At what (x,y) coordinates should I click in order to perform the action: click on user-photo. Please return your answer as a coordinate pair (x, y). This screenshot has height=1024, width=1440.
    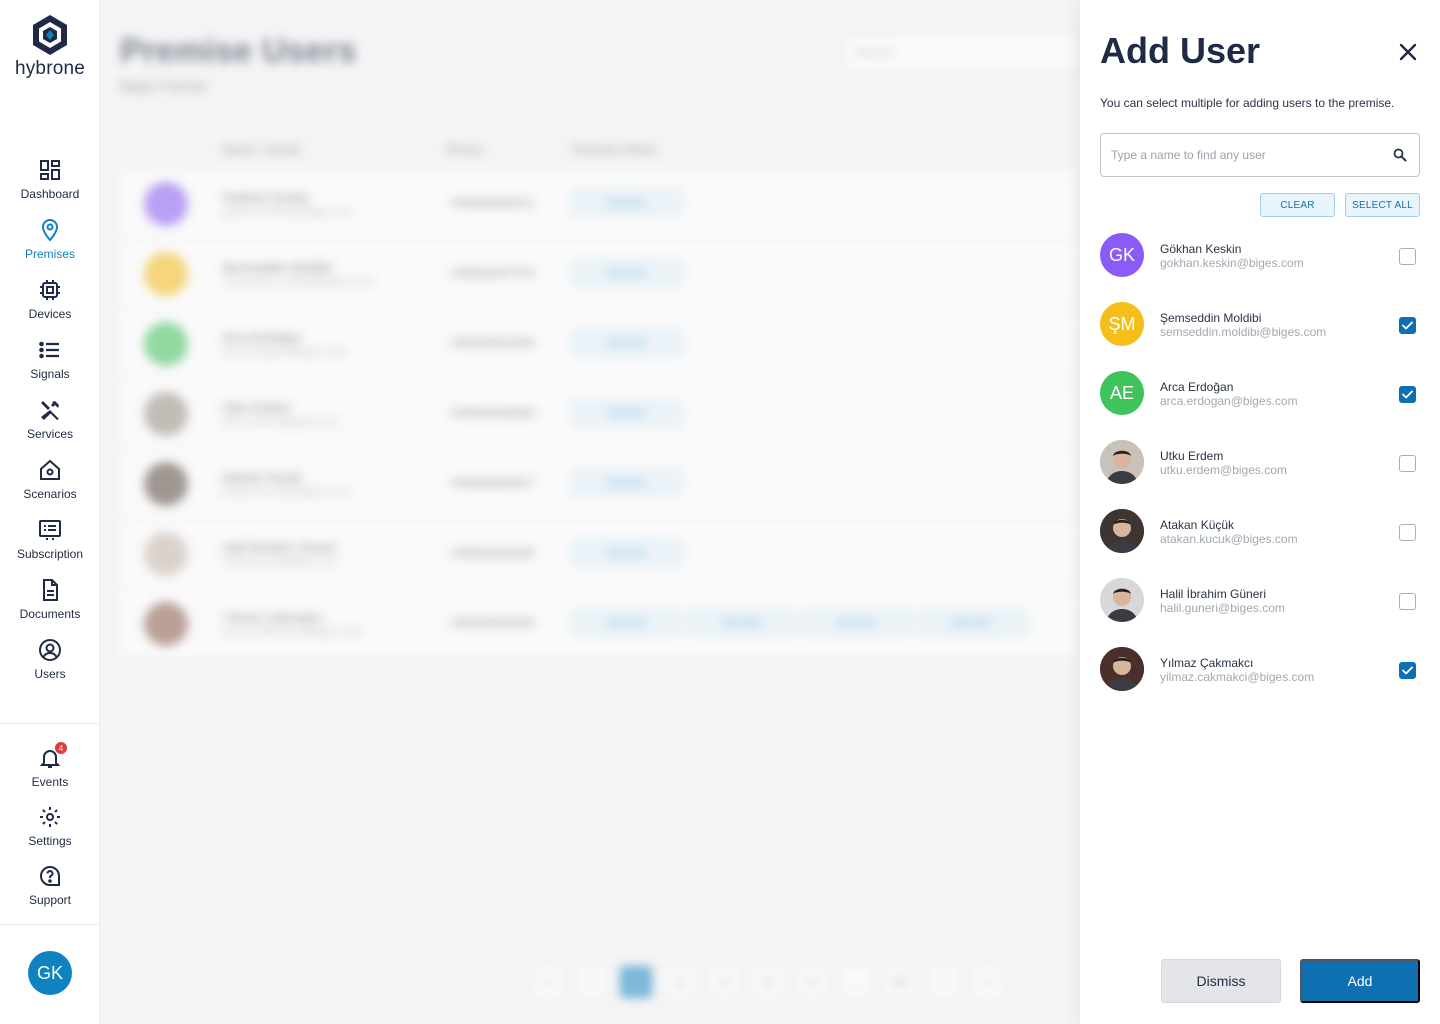
    Looking at the image, I should click on (1122, 462).